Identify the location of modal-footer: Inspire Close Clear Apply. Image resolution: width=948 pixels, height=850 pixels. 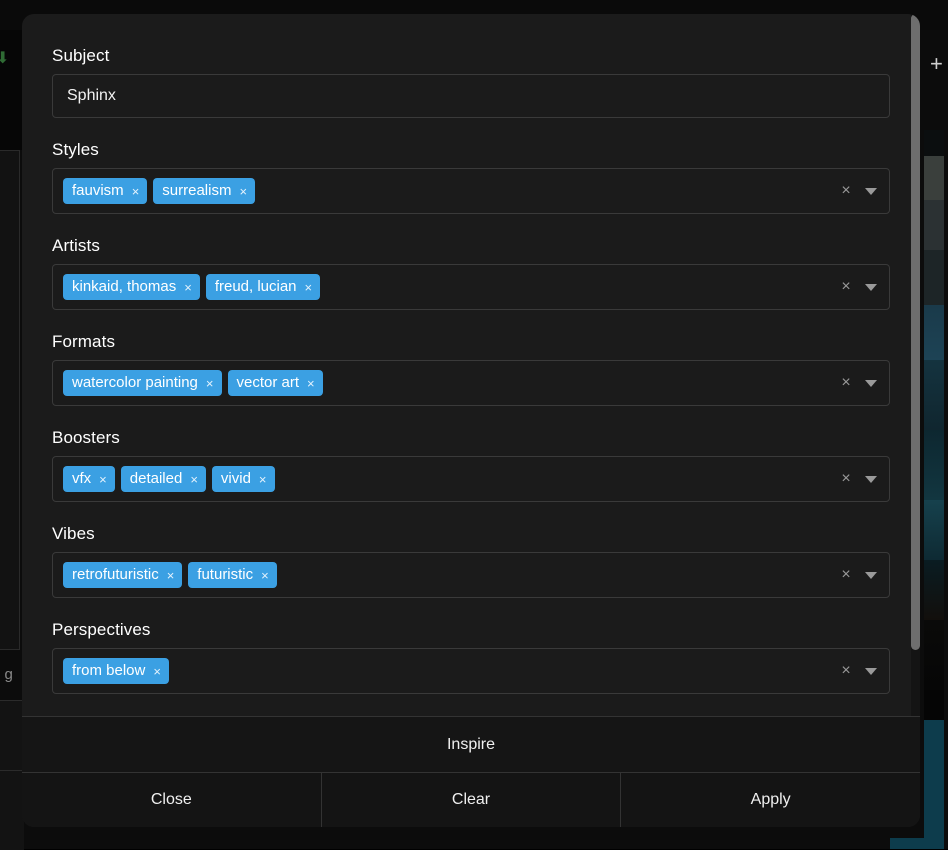
(471, 771).